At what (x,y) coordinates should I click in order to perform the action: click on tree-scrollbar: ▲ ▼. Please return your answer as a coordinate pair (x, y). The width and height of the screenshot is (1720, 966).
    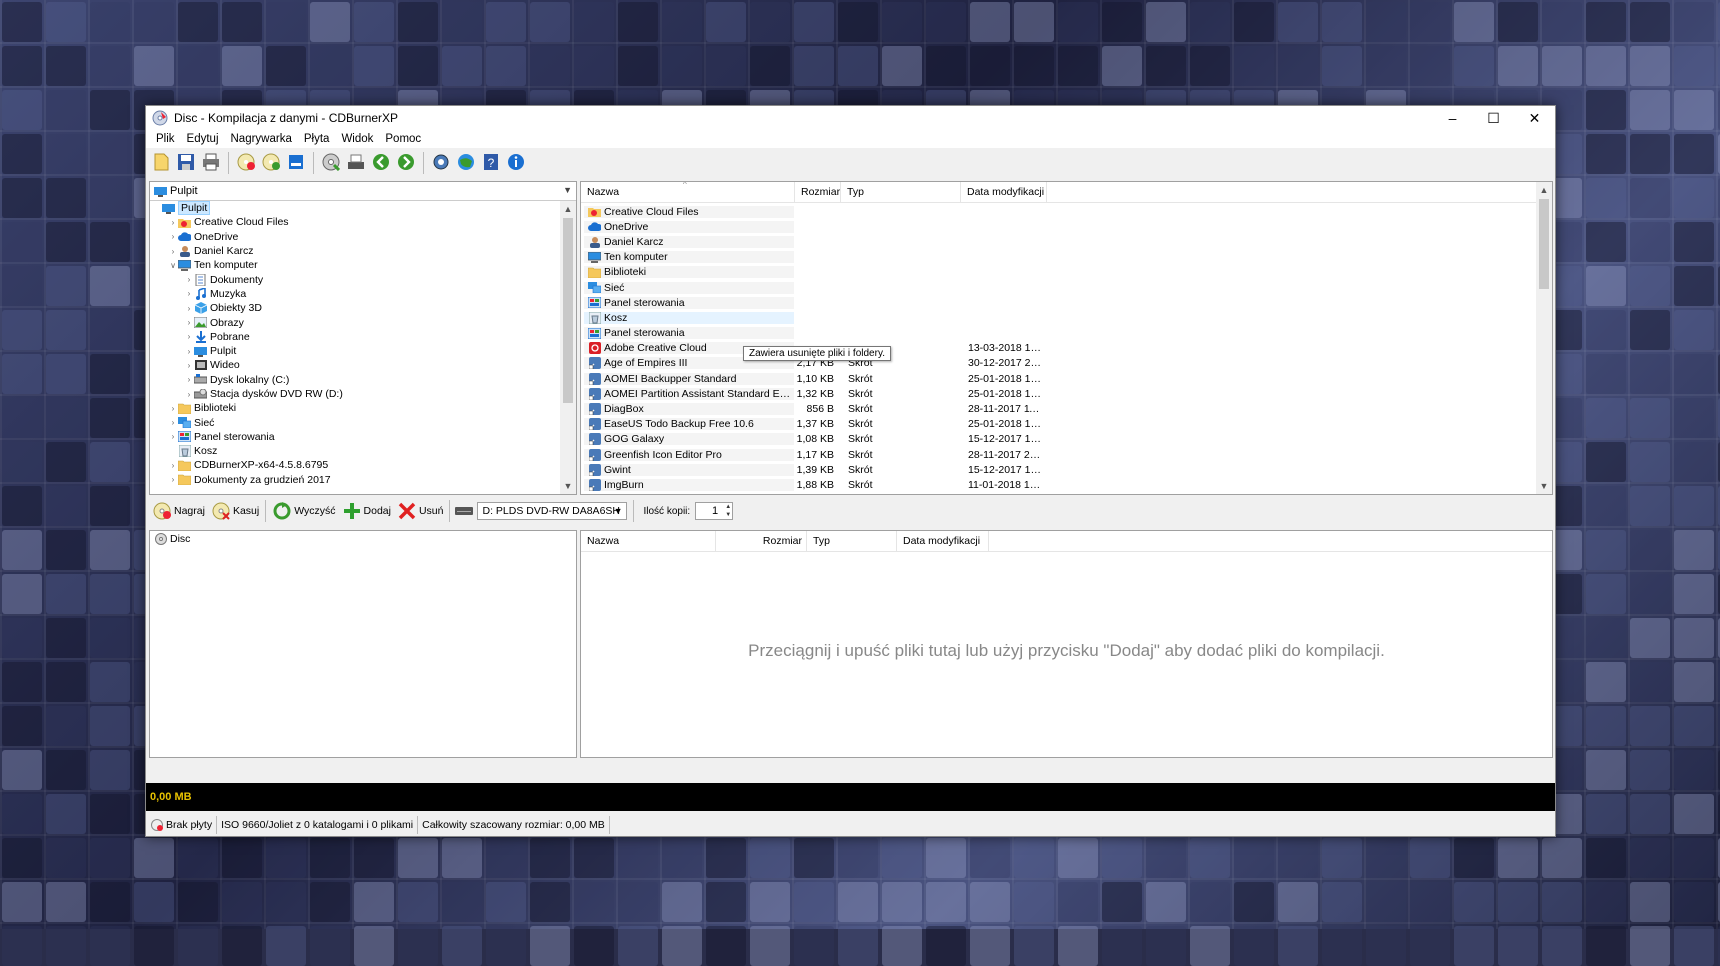
    Looking at the image, I should click on (568, 347).